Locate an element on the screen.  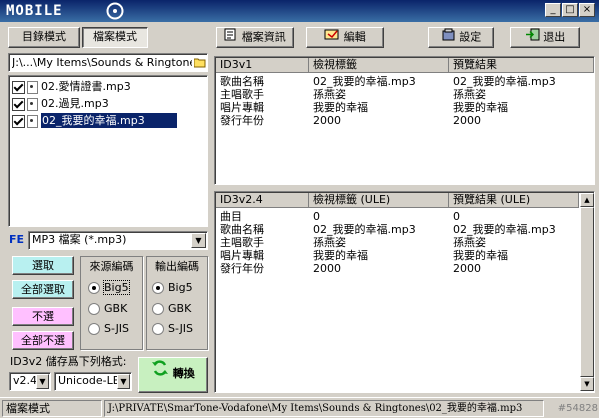
refresh-icon is located at coordinates (160, 374).